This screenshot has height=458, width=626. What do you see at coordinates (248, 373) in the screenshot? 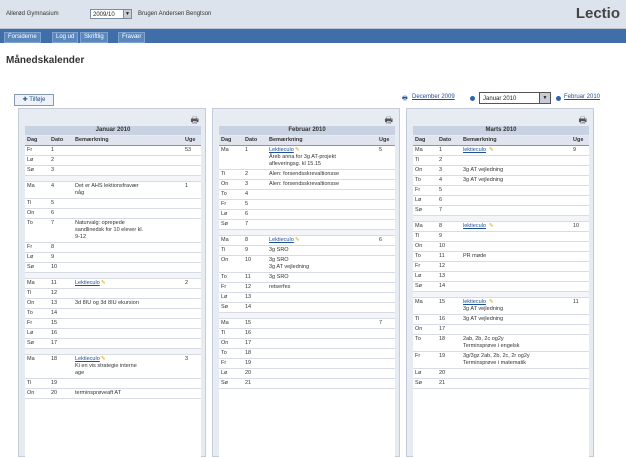
I see `date-cell: 20` at bounding box center [248, 373].